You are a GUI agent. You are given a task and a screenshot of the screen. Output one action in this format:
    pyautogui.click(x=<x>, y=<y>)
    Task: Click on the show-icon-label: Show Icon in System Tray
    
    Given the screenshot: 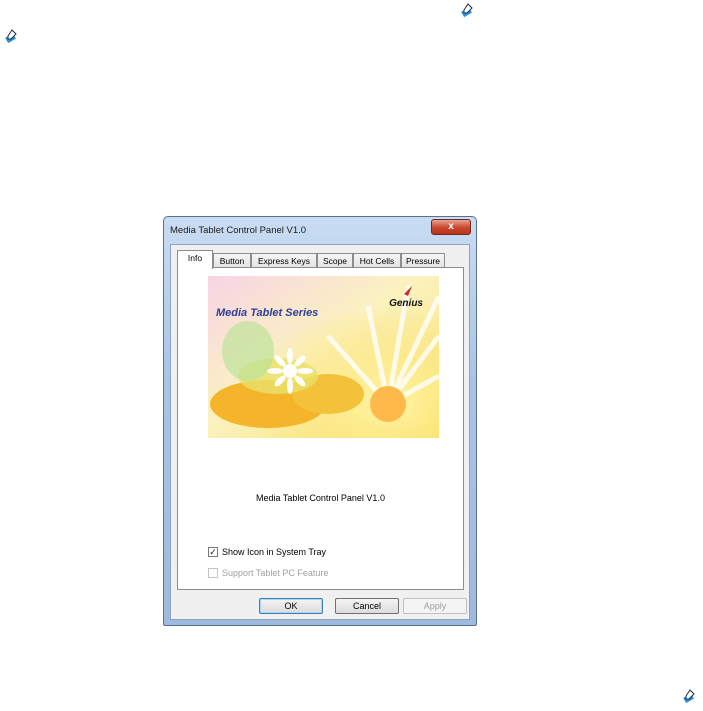 What is the action you would take?
    pyautogui.click(x=274, y=552)
    